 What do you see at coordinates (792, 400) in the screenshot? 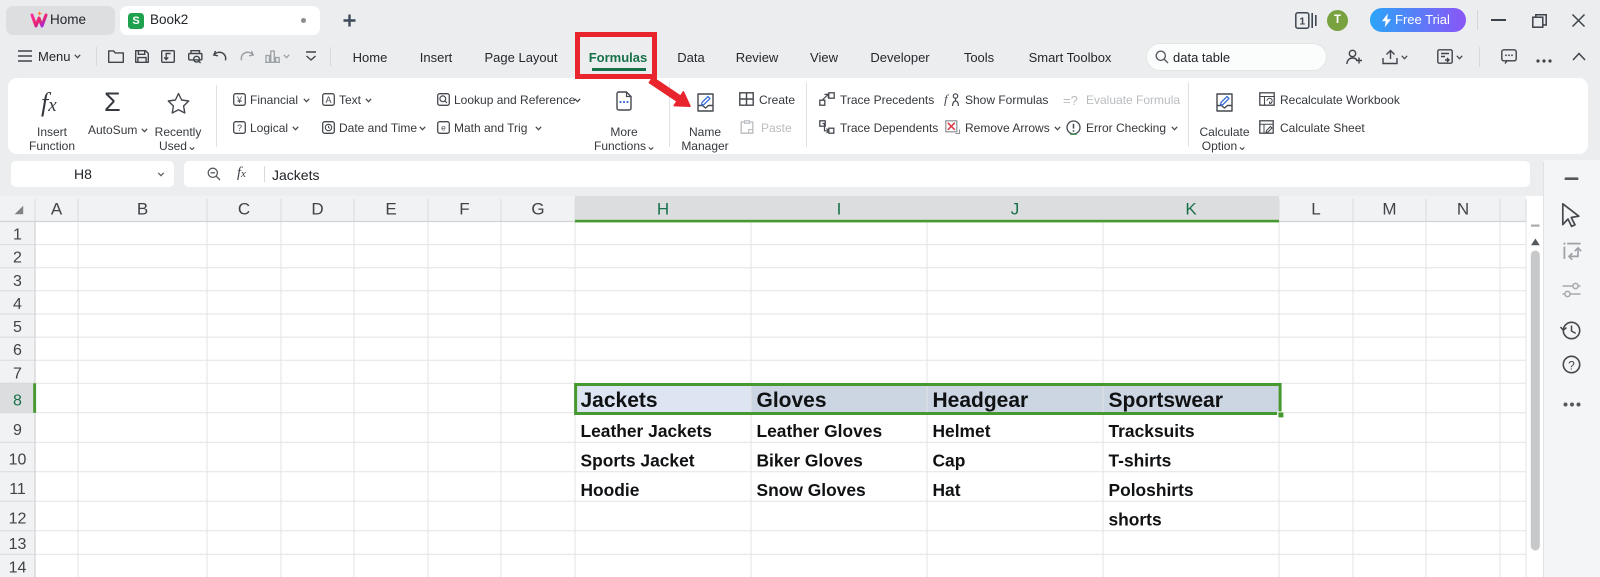
I see `svg-text: Gloves` at bounding box center [792, 400].